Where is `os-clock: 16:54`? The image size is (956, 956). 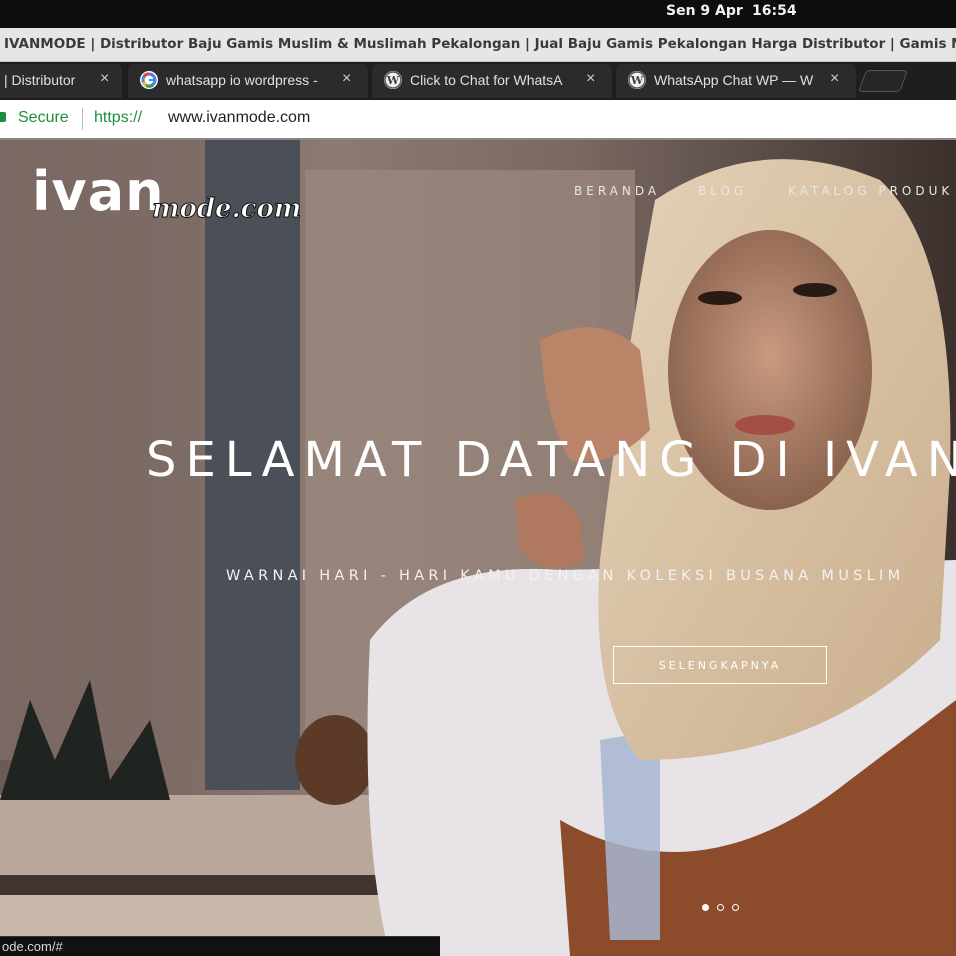
os-clock: 16:54 is located at coordinates (774, 11).